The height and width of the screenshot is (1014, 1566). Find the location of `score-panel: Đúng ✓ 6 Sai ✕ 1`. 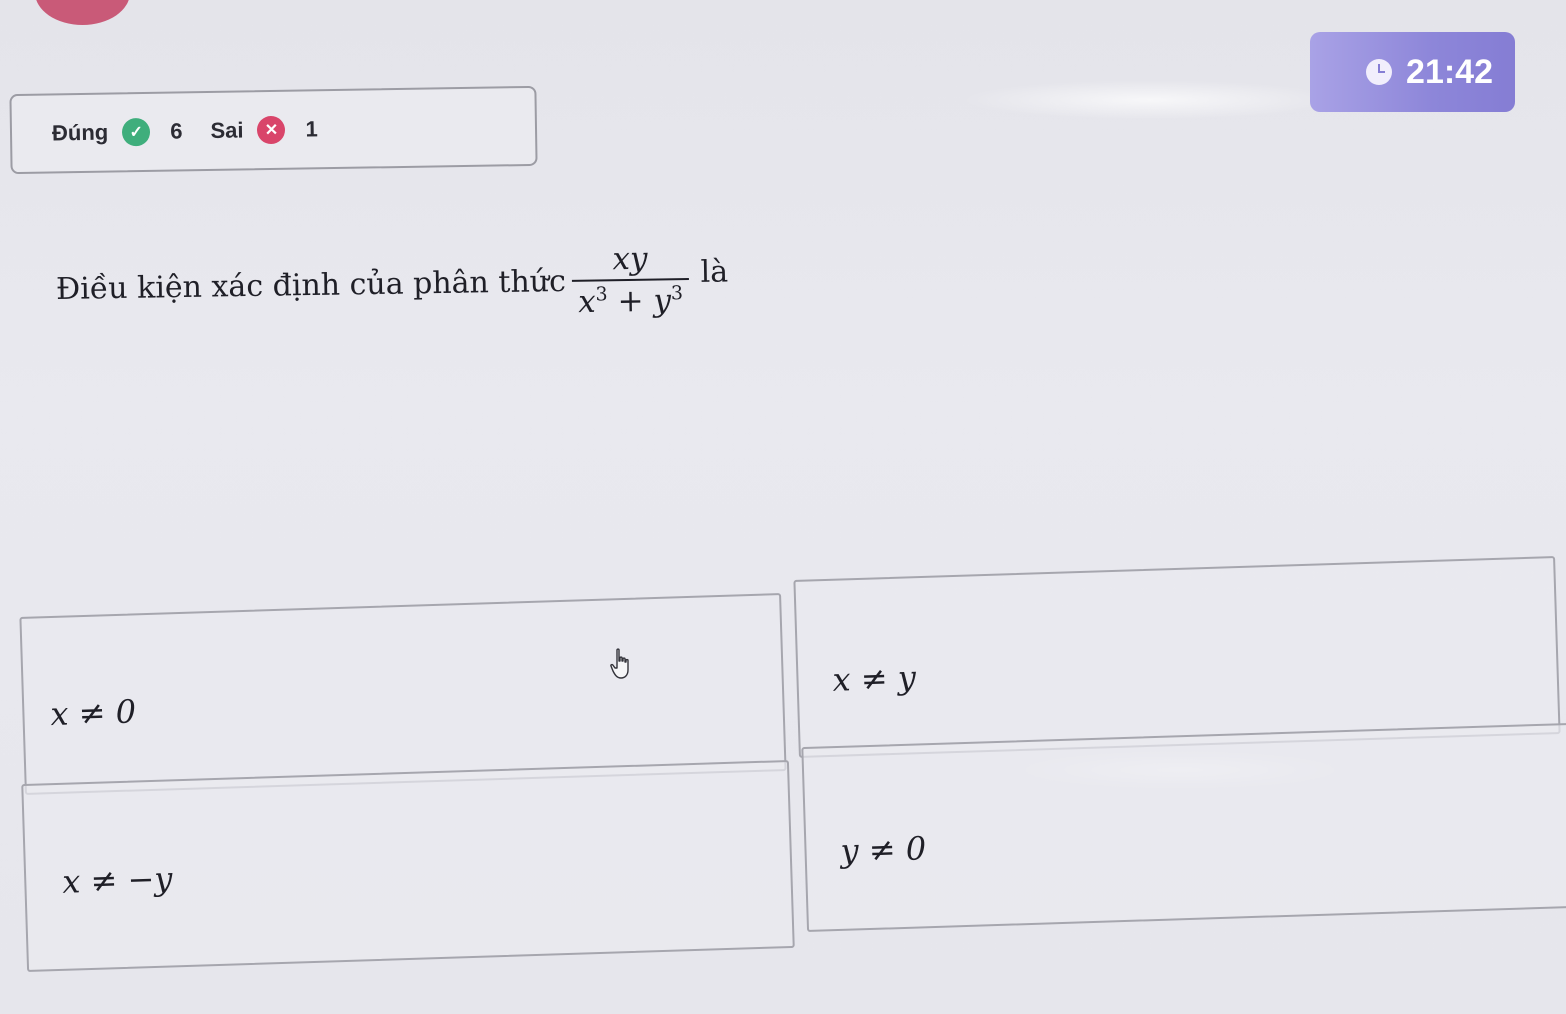

score-panel: Đúng ✓ 6 Sai ✕ 1 is located at coordinates (273, 130).